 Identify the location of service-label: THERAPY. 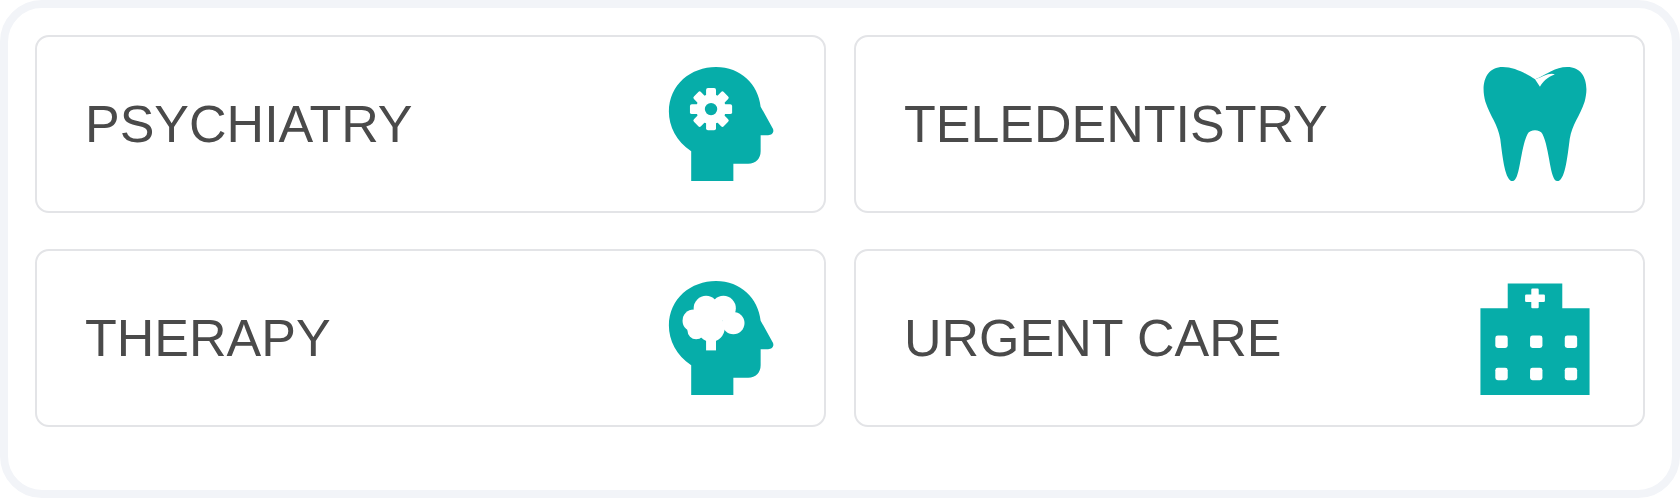
(208, 338).